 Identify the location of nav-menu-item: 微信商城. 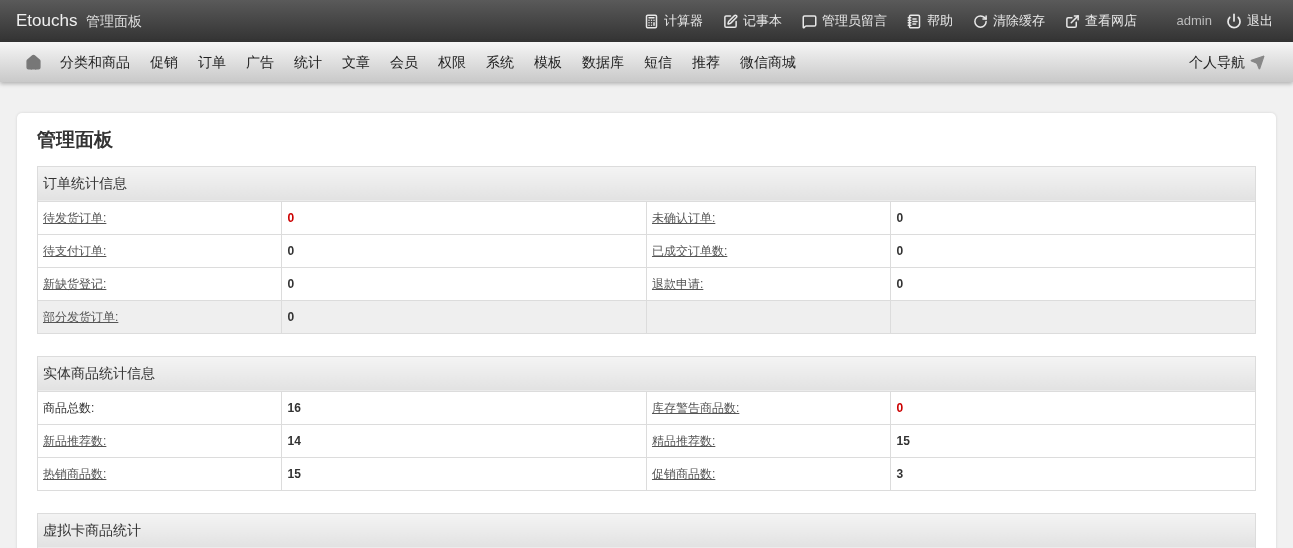
(768, 62).